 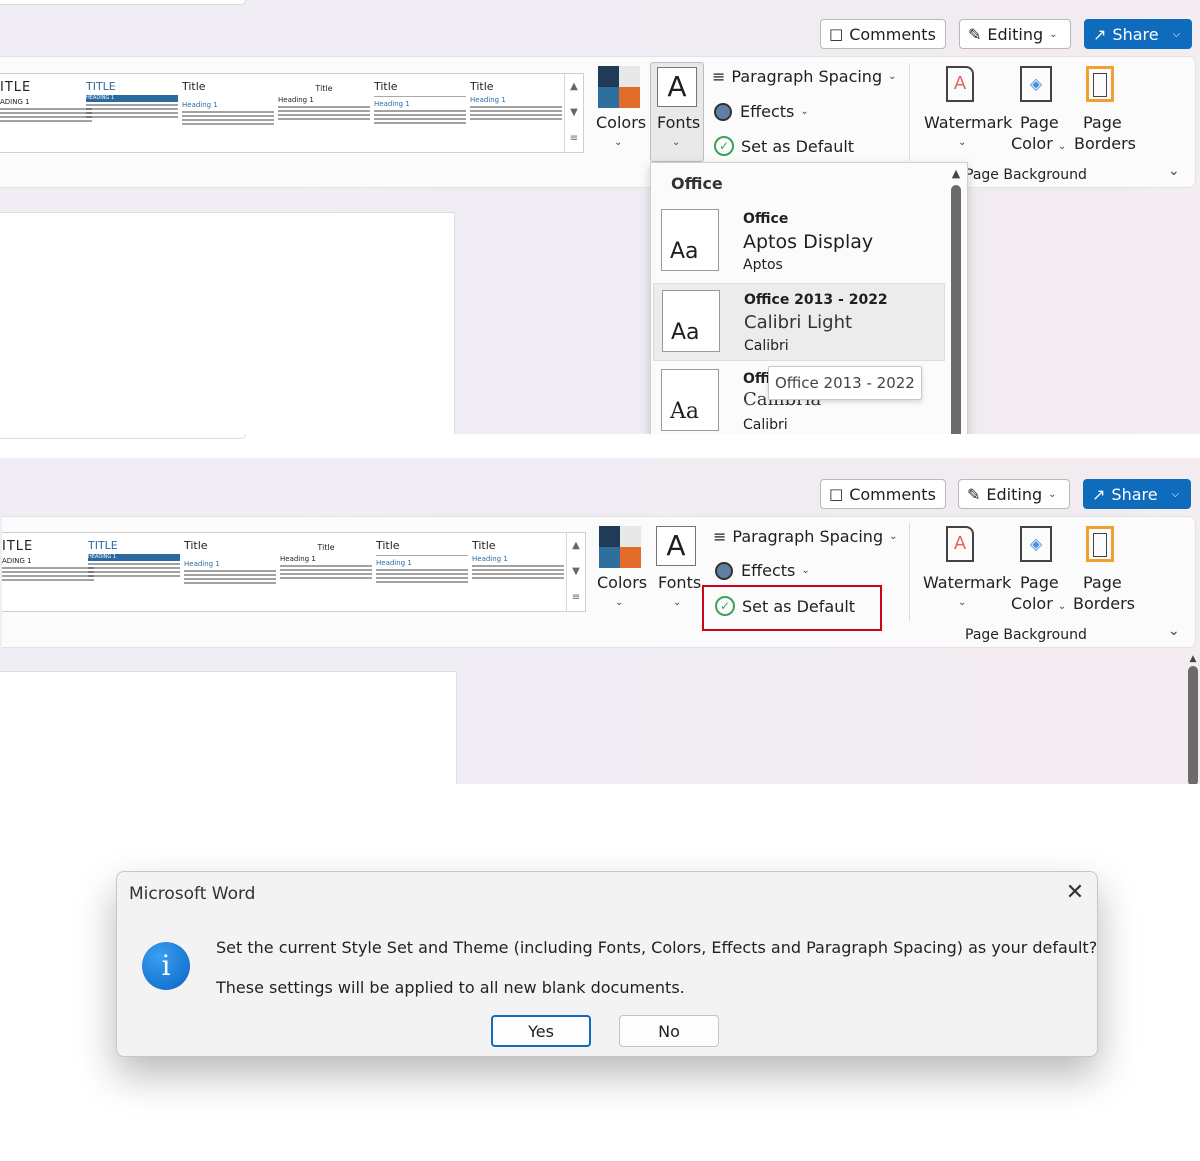 What do you see at coordinates (798, 146) in the screenshot?
I see `set-as-default-label: Set as Default` at bounding box center [798, 146].